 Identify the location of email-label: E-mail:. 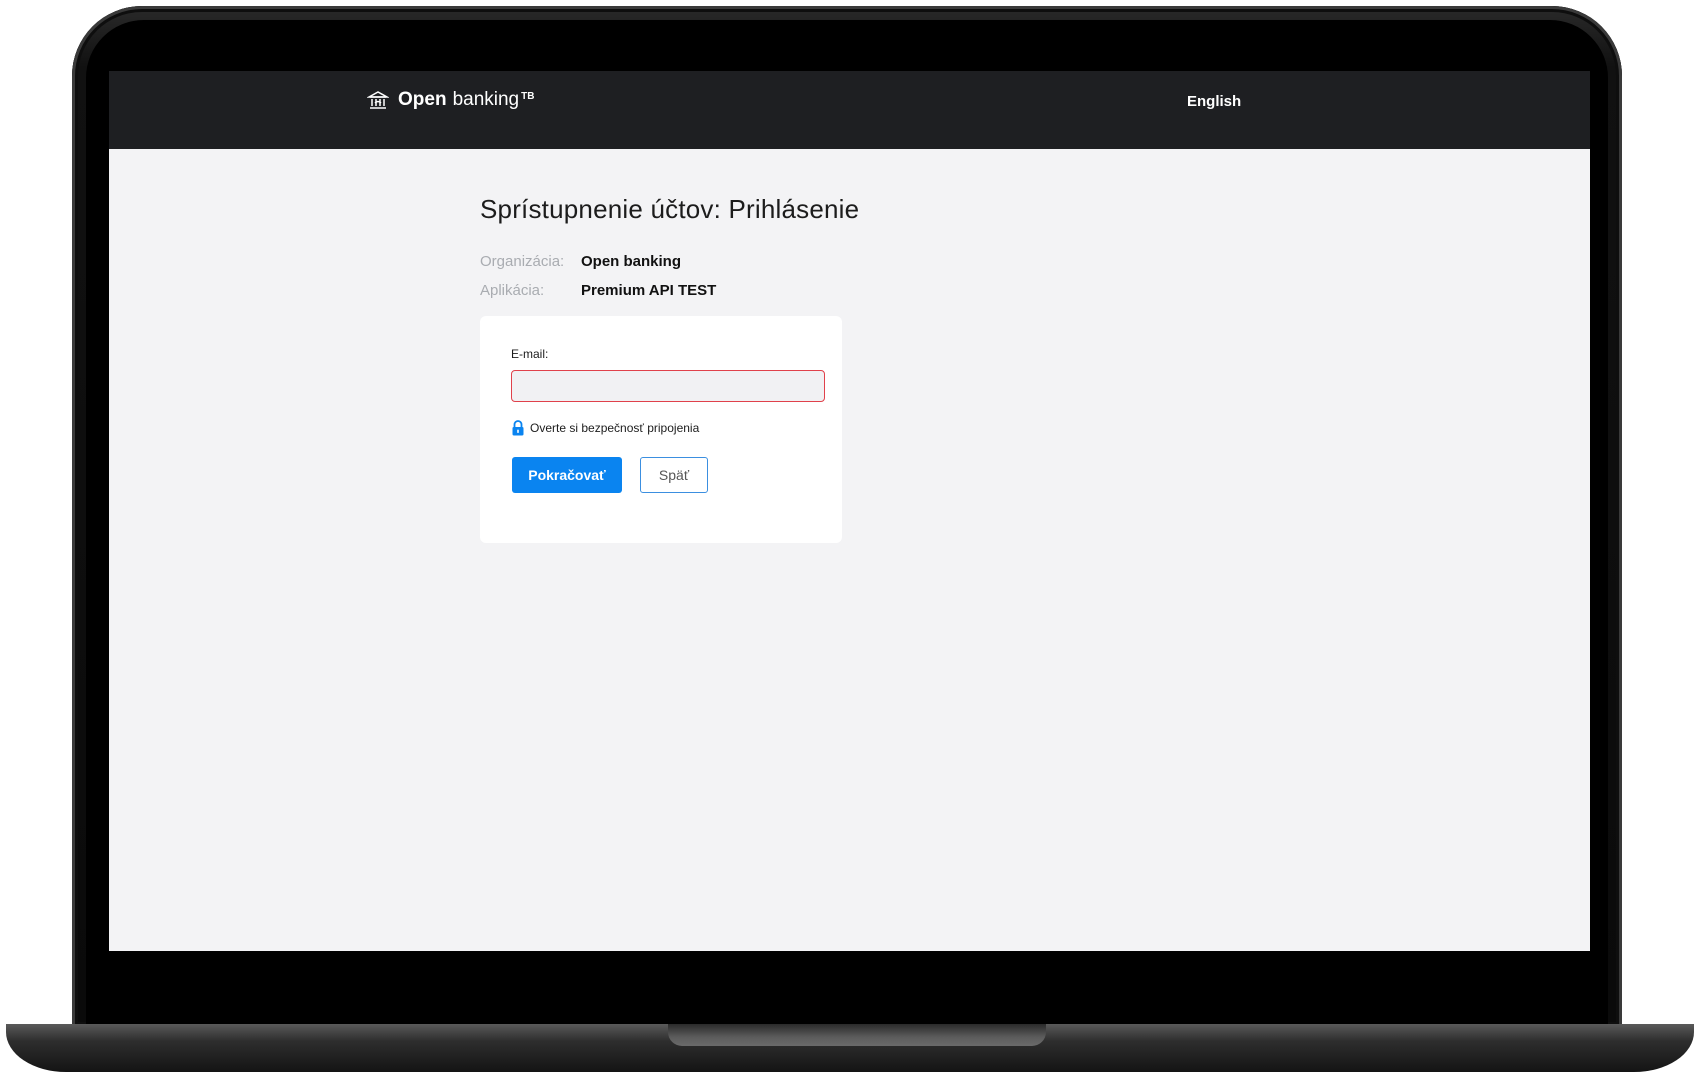
(530, 354).